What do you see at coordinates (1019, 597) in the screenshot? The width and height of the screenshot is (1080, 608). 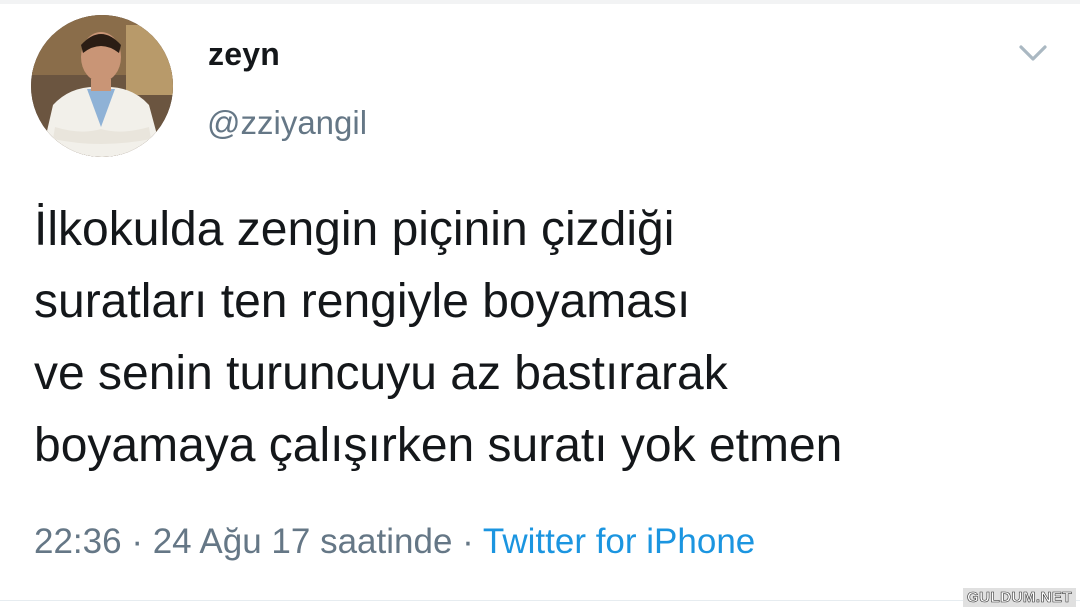 I see `site-watermark: GULDUM.NET` at bounding box center [1019, 597].